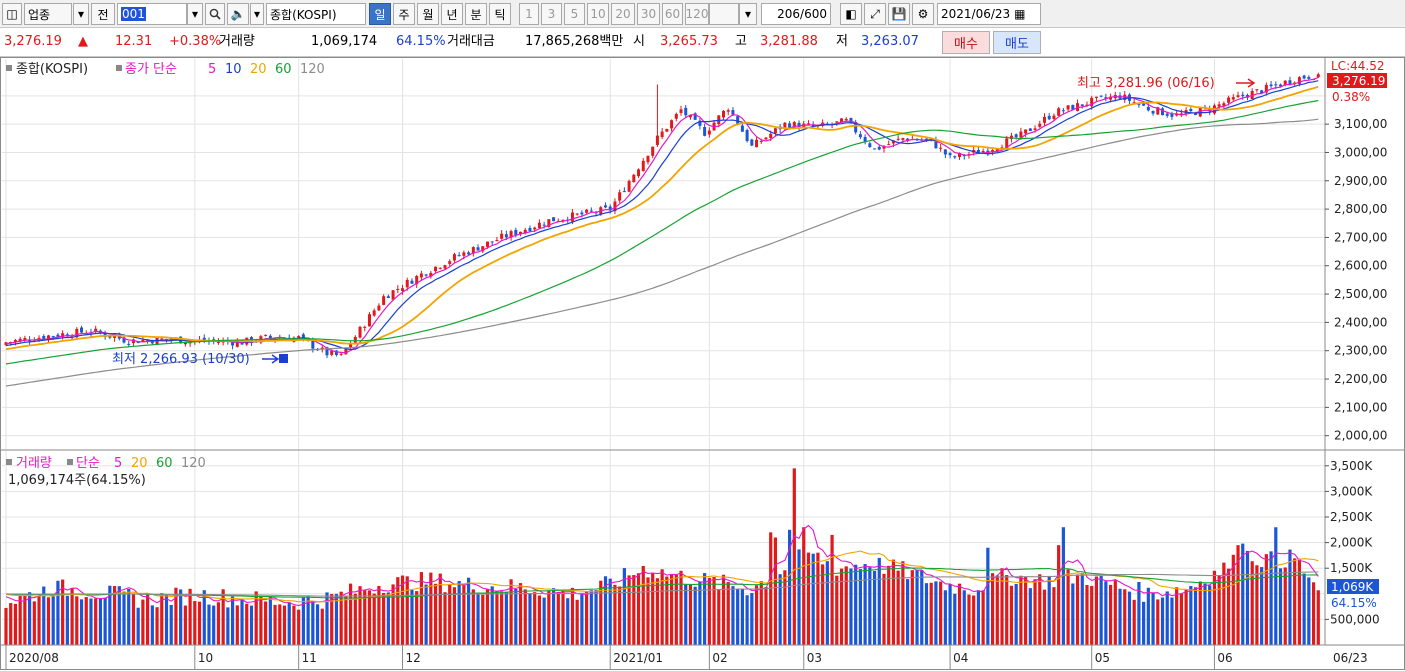  I want to click on candle-type-icon: ◧, so click(851, 14).